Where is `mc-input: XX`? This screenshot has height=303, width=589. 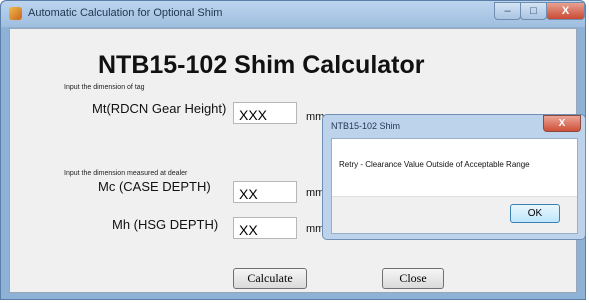 mc-input: XX is located at coordinates (265, 192).